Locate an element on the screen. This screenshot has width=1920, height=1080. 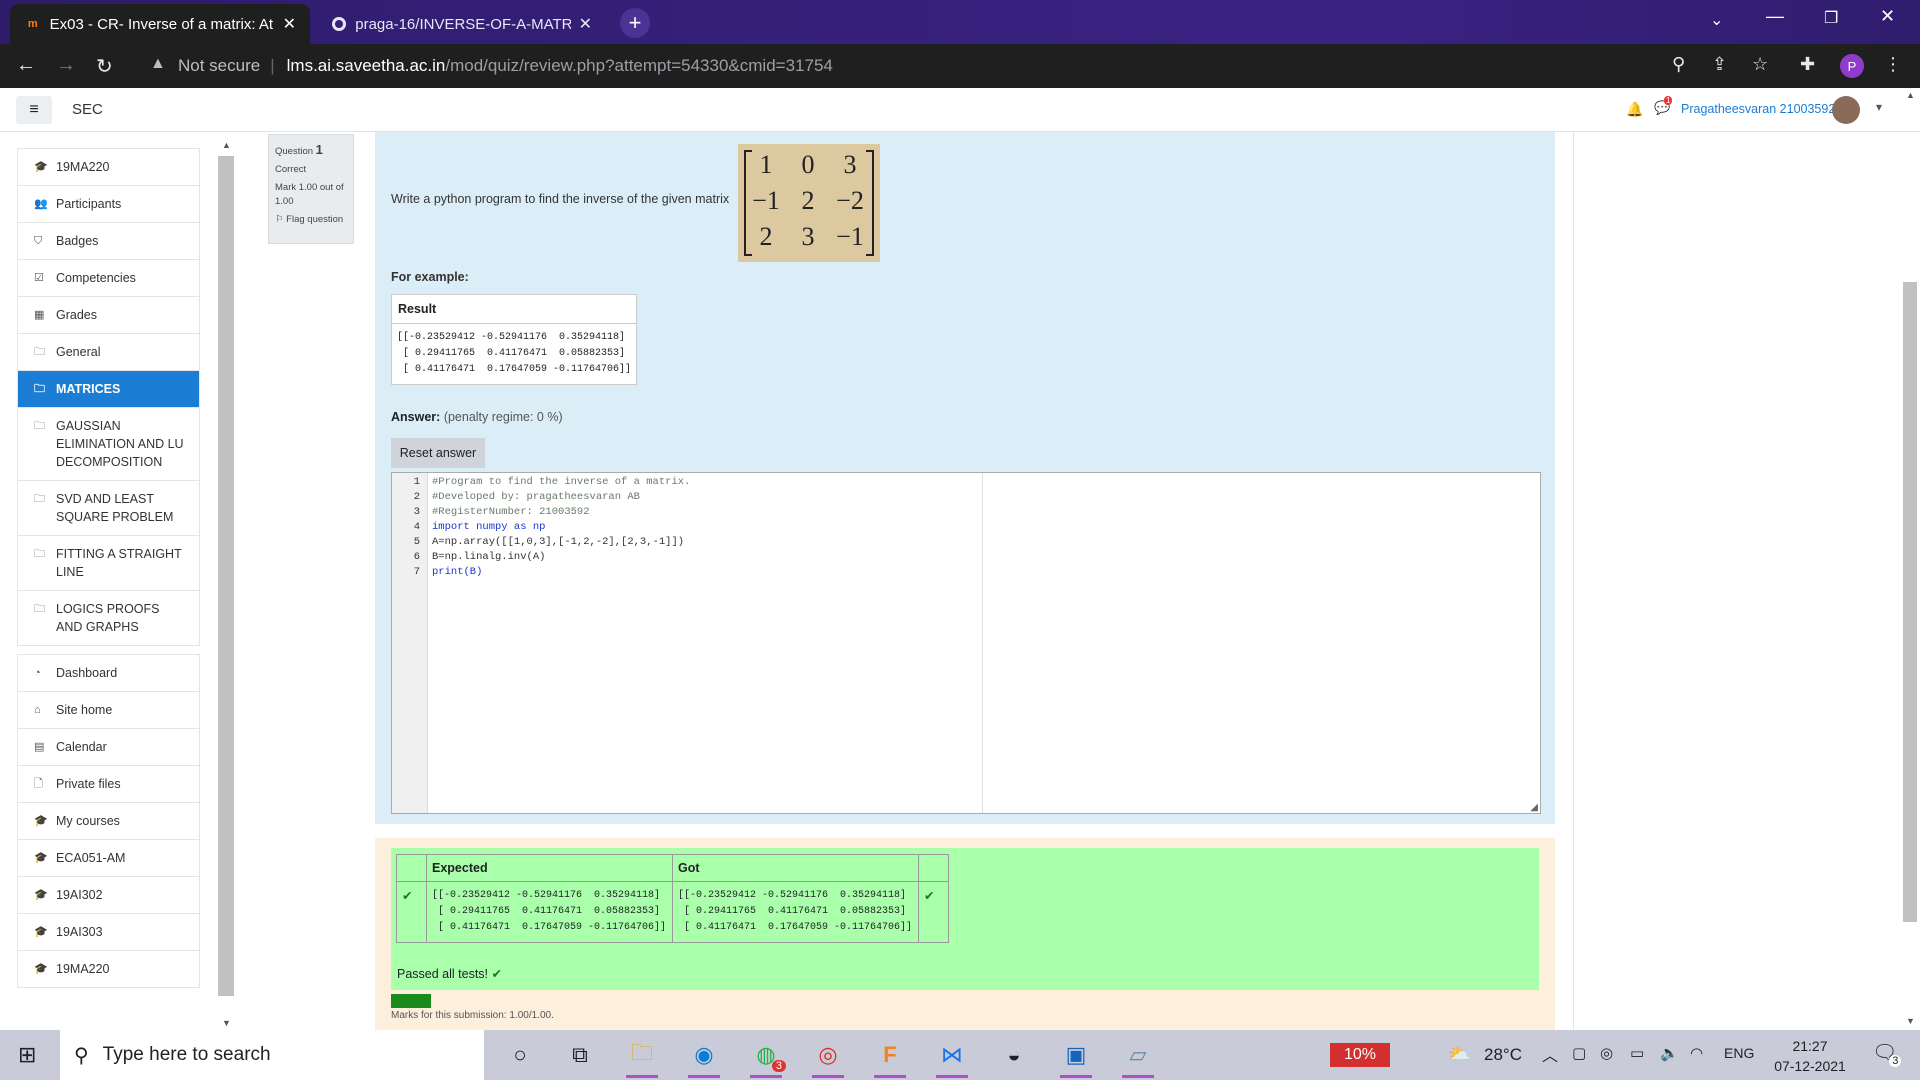
sidebar-item-competencies: ☑ Competencies is located at coordinates (108, 278).